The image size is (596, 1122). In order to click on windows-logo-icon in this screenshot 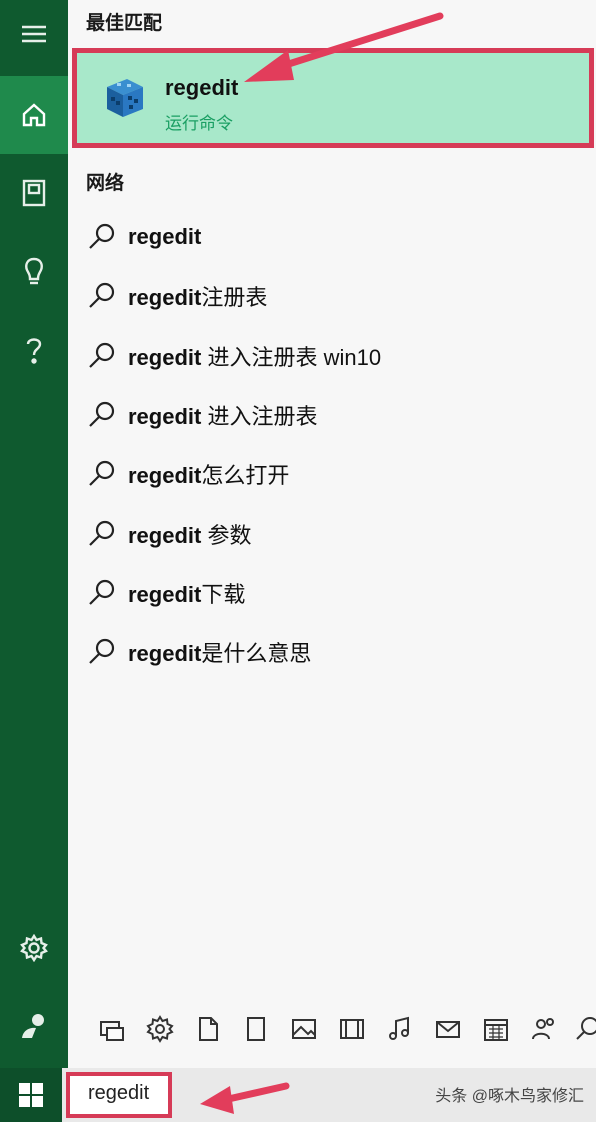, I will do `click(31, 1095)`.